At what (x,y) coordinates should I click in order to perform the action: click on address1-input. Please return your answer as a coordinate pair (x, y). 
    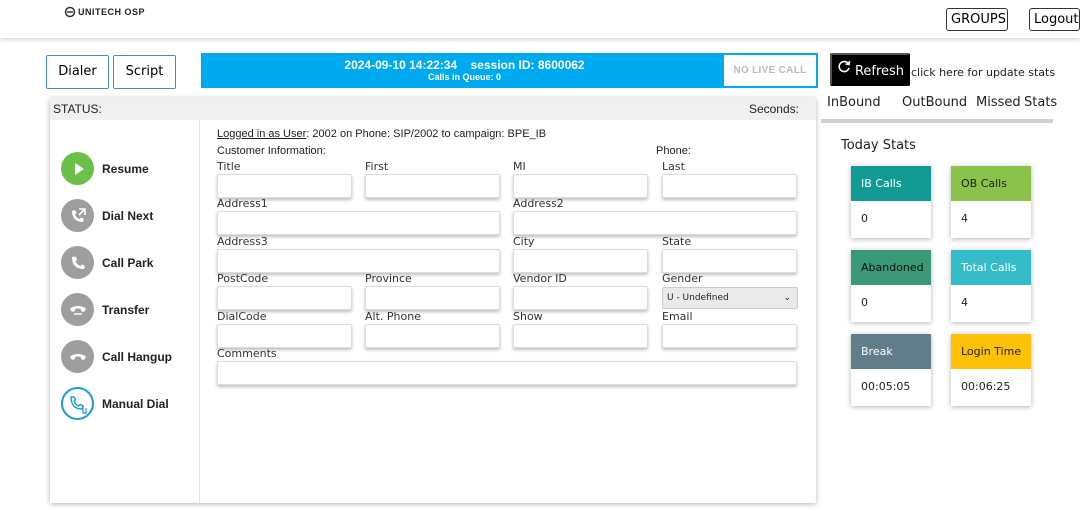
    Looking at the image, I should click on (358, 223).